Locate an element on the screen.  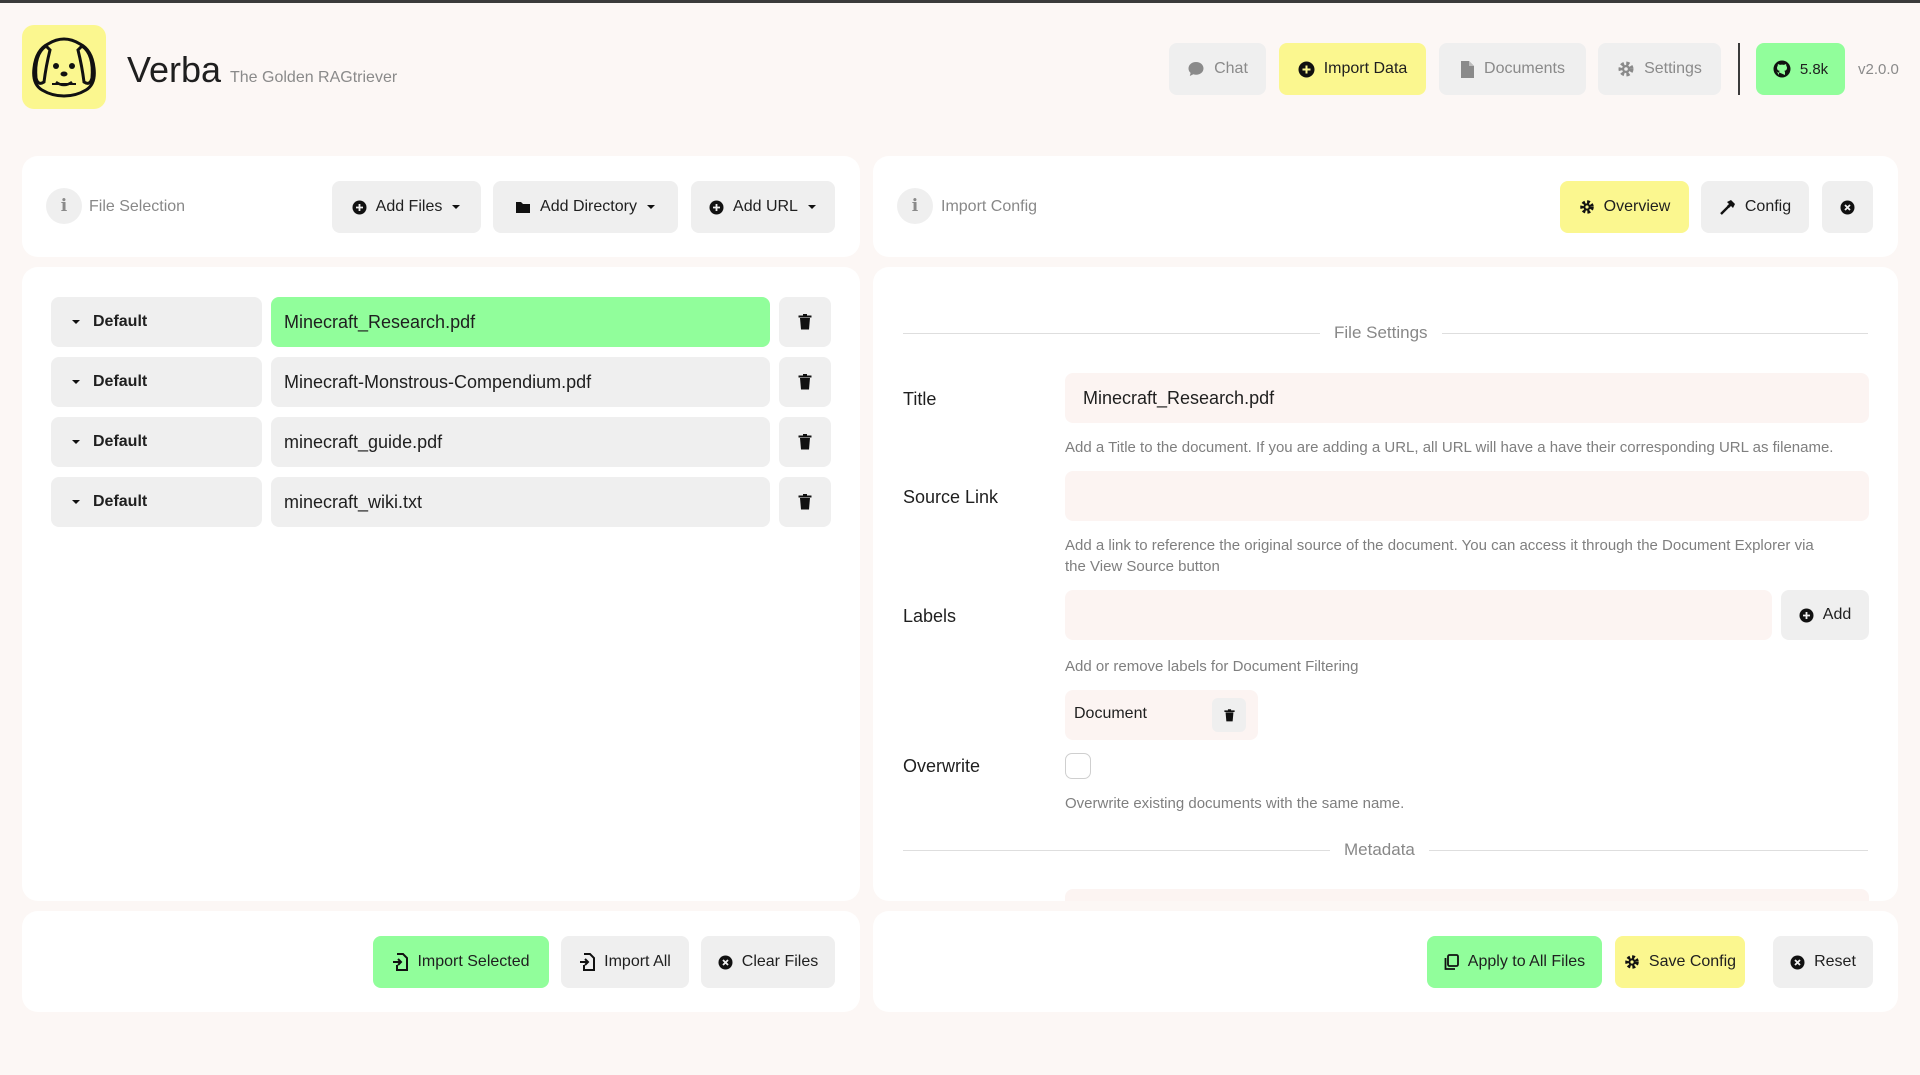
label-chip: Document is located at coordinates (1161, 715).